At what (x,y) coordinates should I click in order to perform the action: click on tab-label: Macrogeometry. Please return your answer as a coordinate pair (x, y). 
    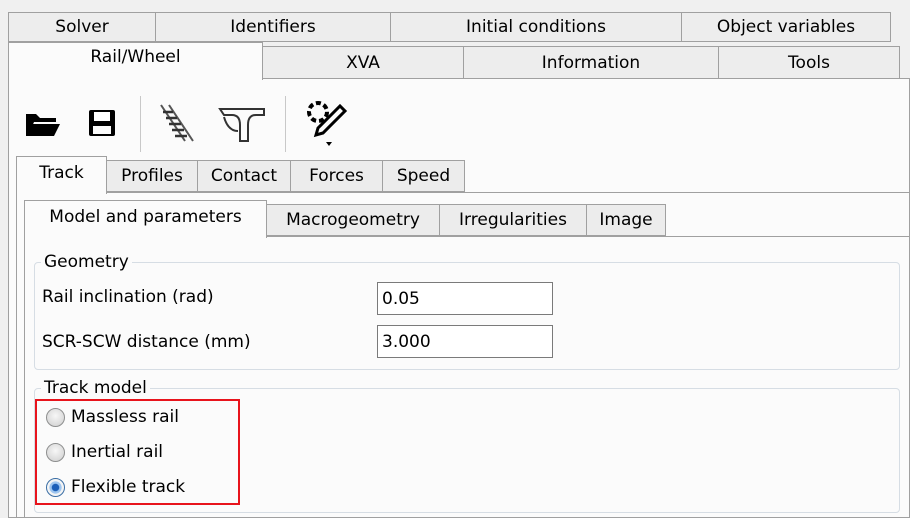
    Looking at the image, I should click on (353, 220).